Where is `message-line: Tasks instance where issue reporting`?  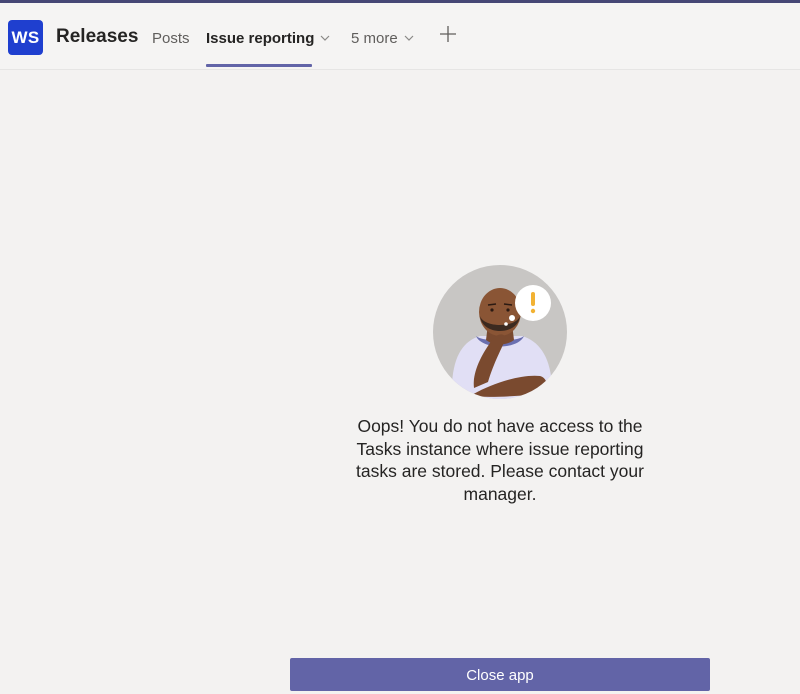 message-line: Tasks instance where issue reporting is located at coordinates (500, 448).